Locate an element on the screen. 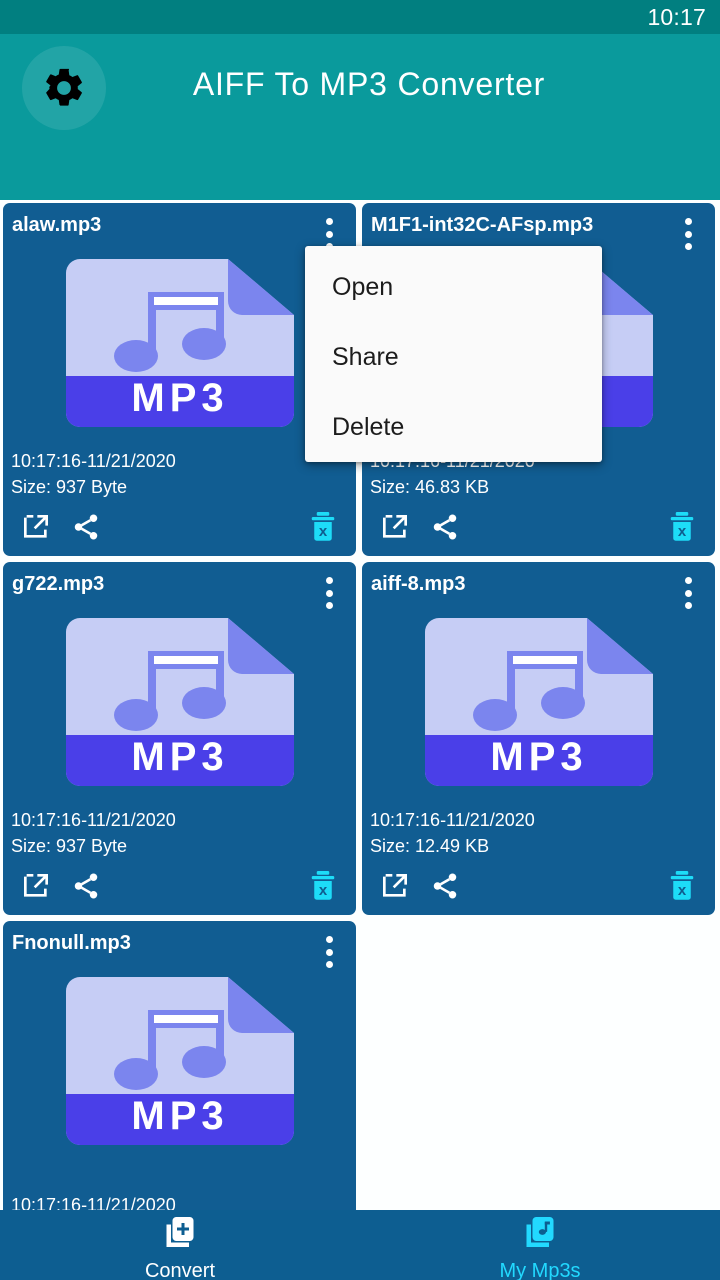  music-files-icon is located at coordinates (540, 1234).